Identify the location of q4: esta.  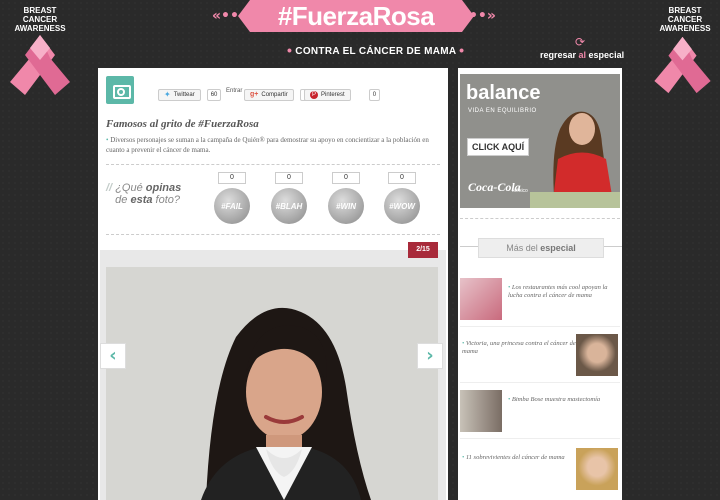
(141, 200).